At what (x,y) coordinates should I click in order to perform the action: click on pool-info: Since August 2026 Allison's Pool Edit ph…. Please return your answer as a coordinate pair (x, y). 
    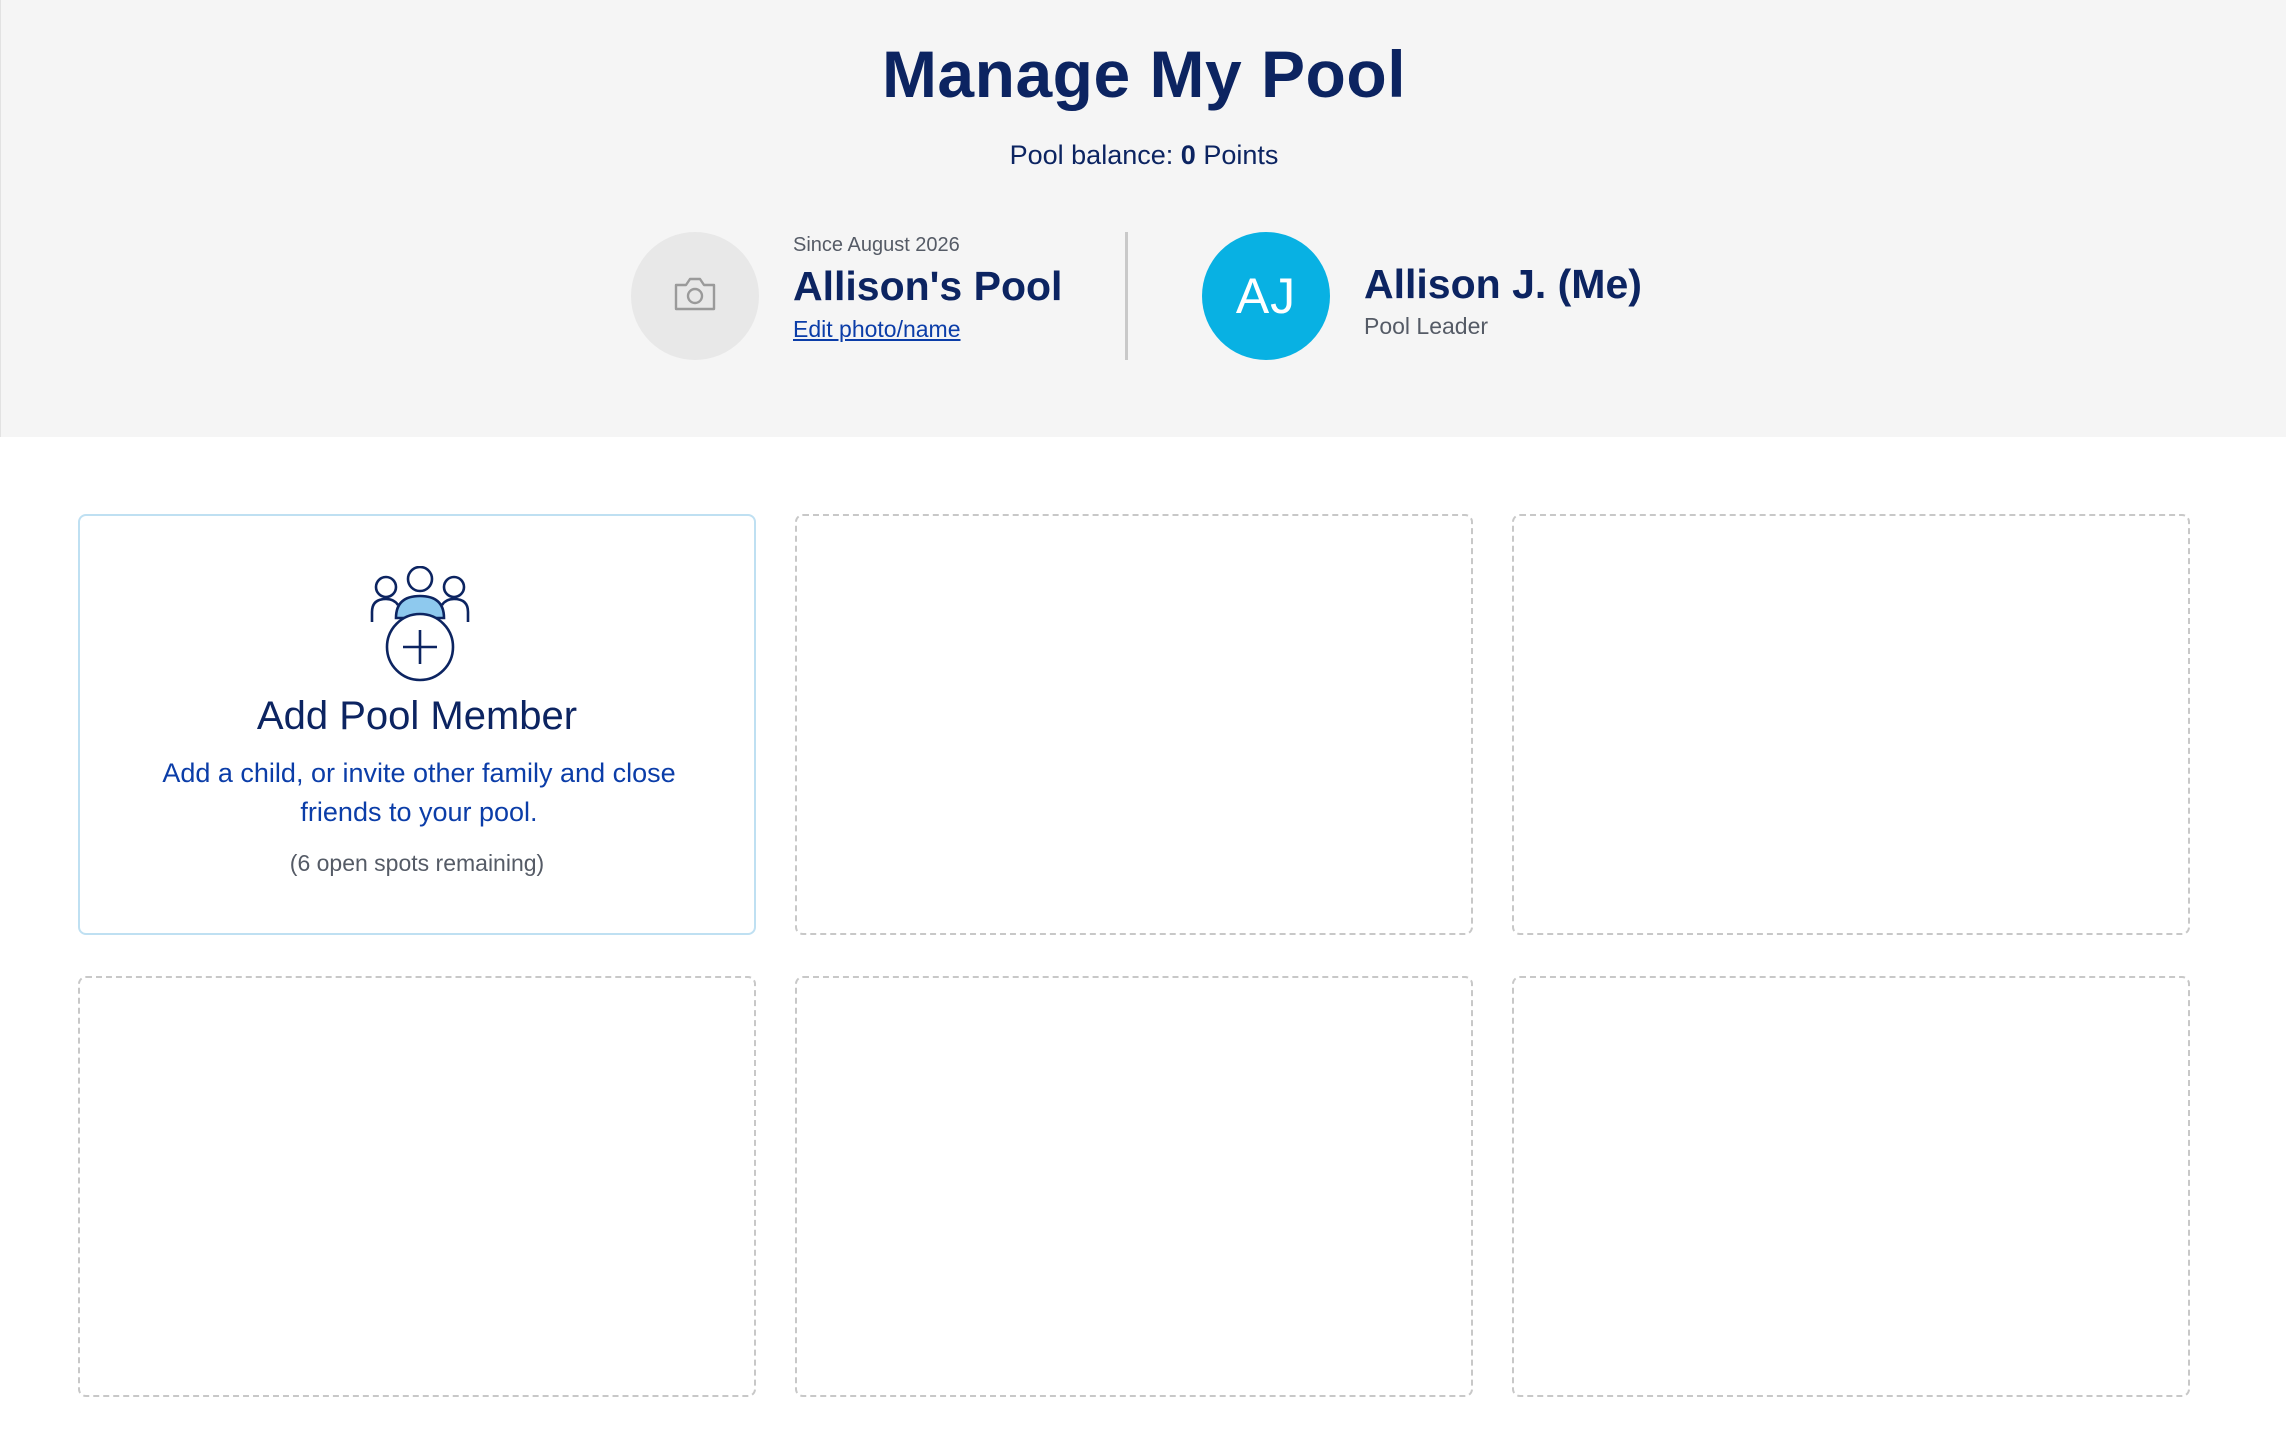
    Looking at the image, I should click on (927, 289).